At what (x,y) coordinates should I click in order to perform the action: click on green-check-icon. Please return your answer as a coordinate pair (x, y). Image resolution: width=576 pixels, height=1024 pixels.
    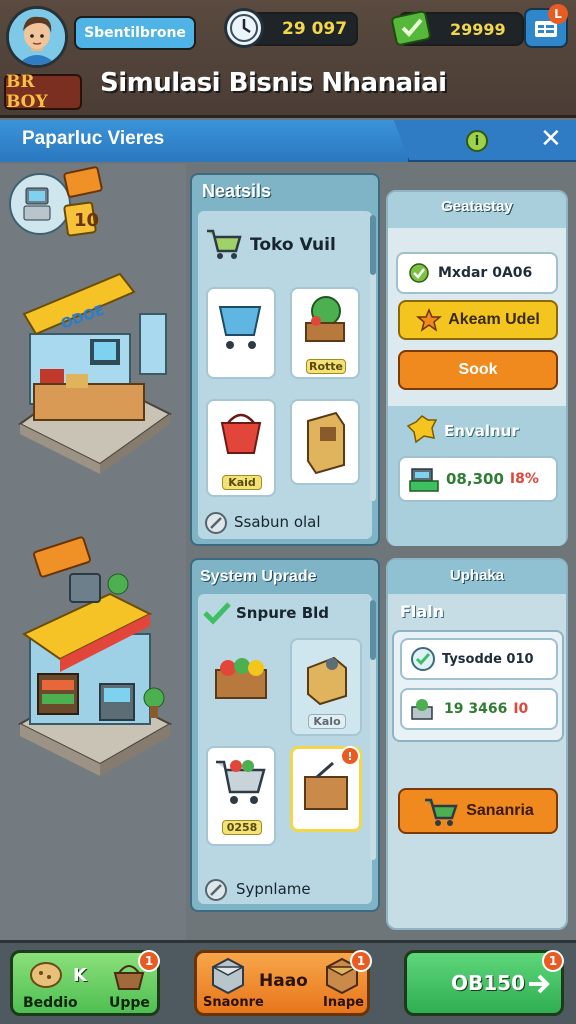
    Looking at the image, I should click on (217, 613).